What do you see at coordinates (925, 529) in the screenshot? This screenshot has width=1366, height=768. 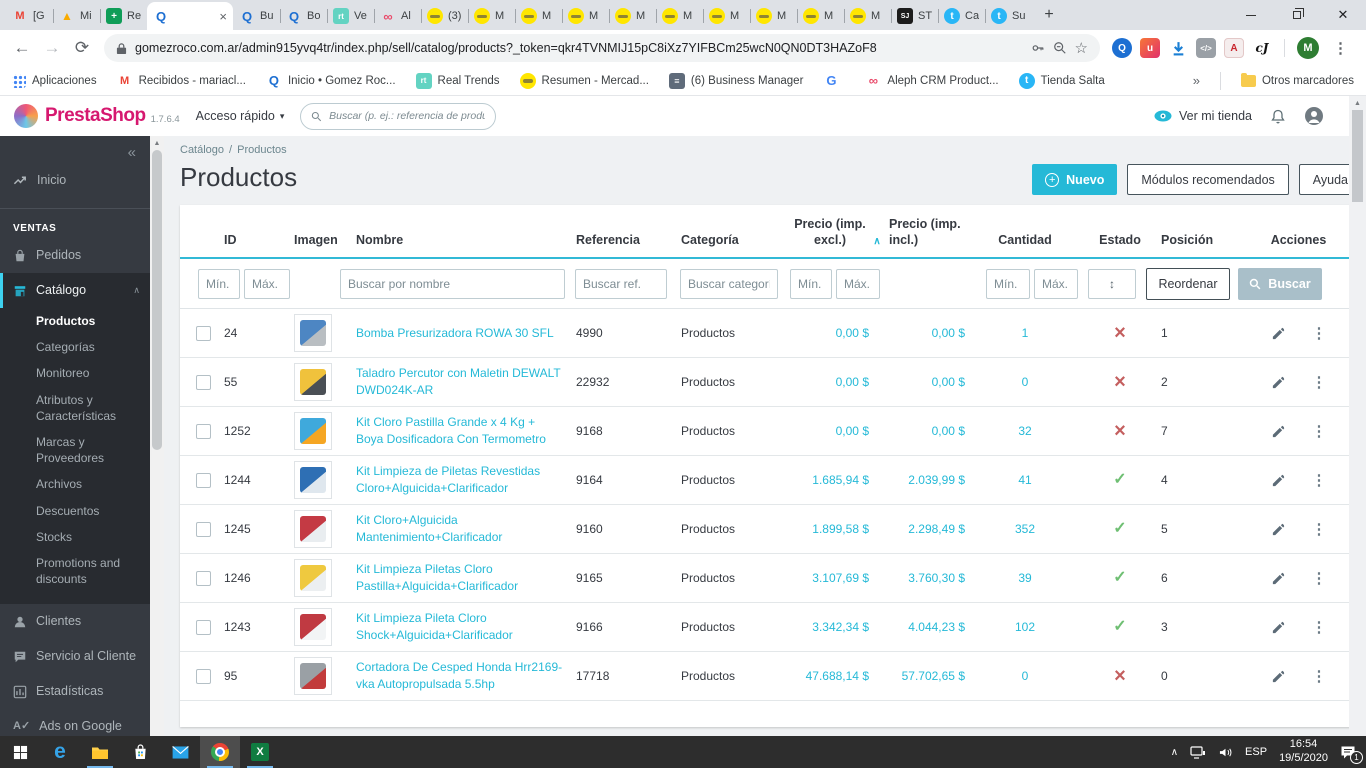 I see `product-price-incl: 2.298,49 $` at bounding box center [925, 529].